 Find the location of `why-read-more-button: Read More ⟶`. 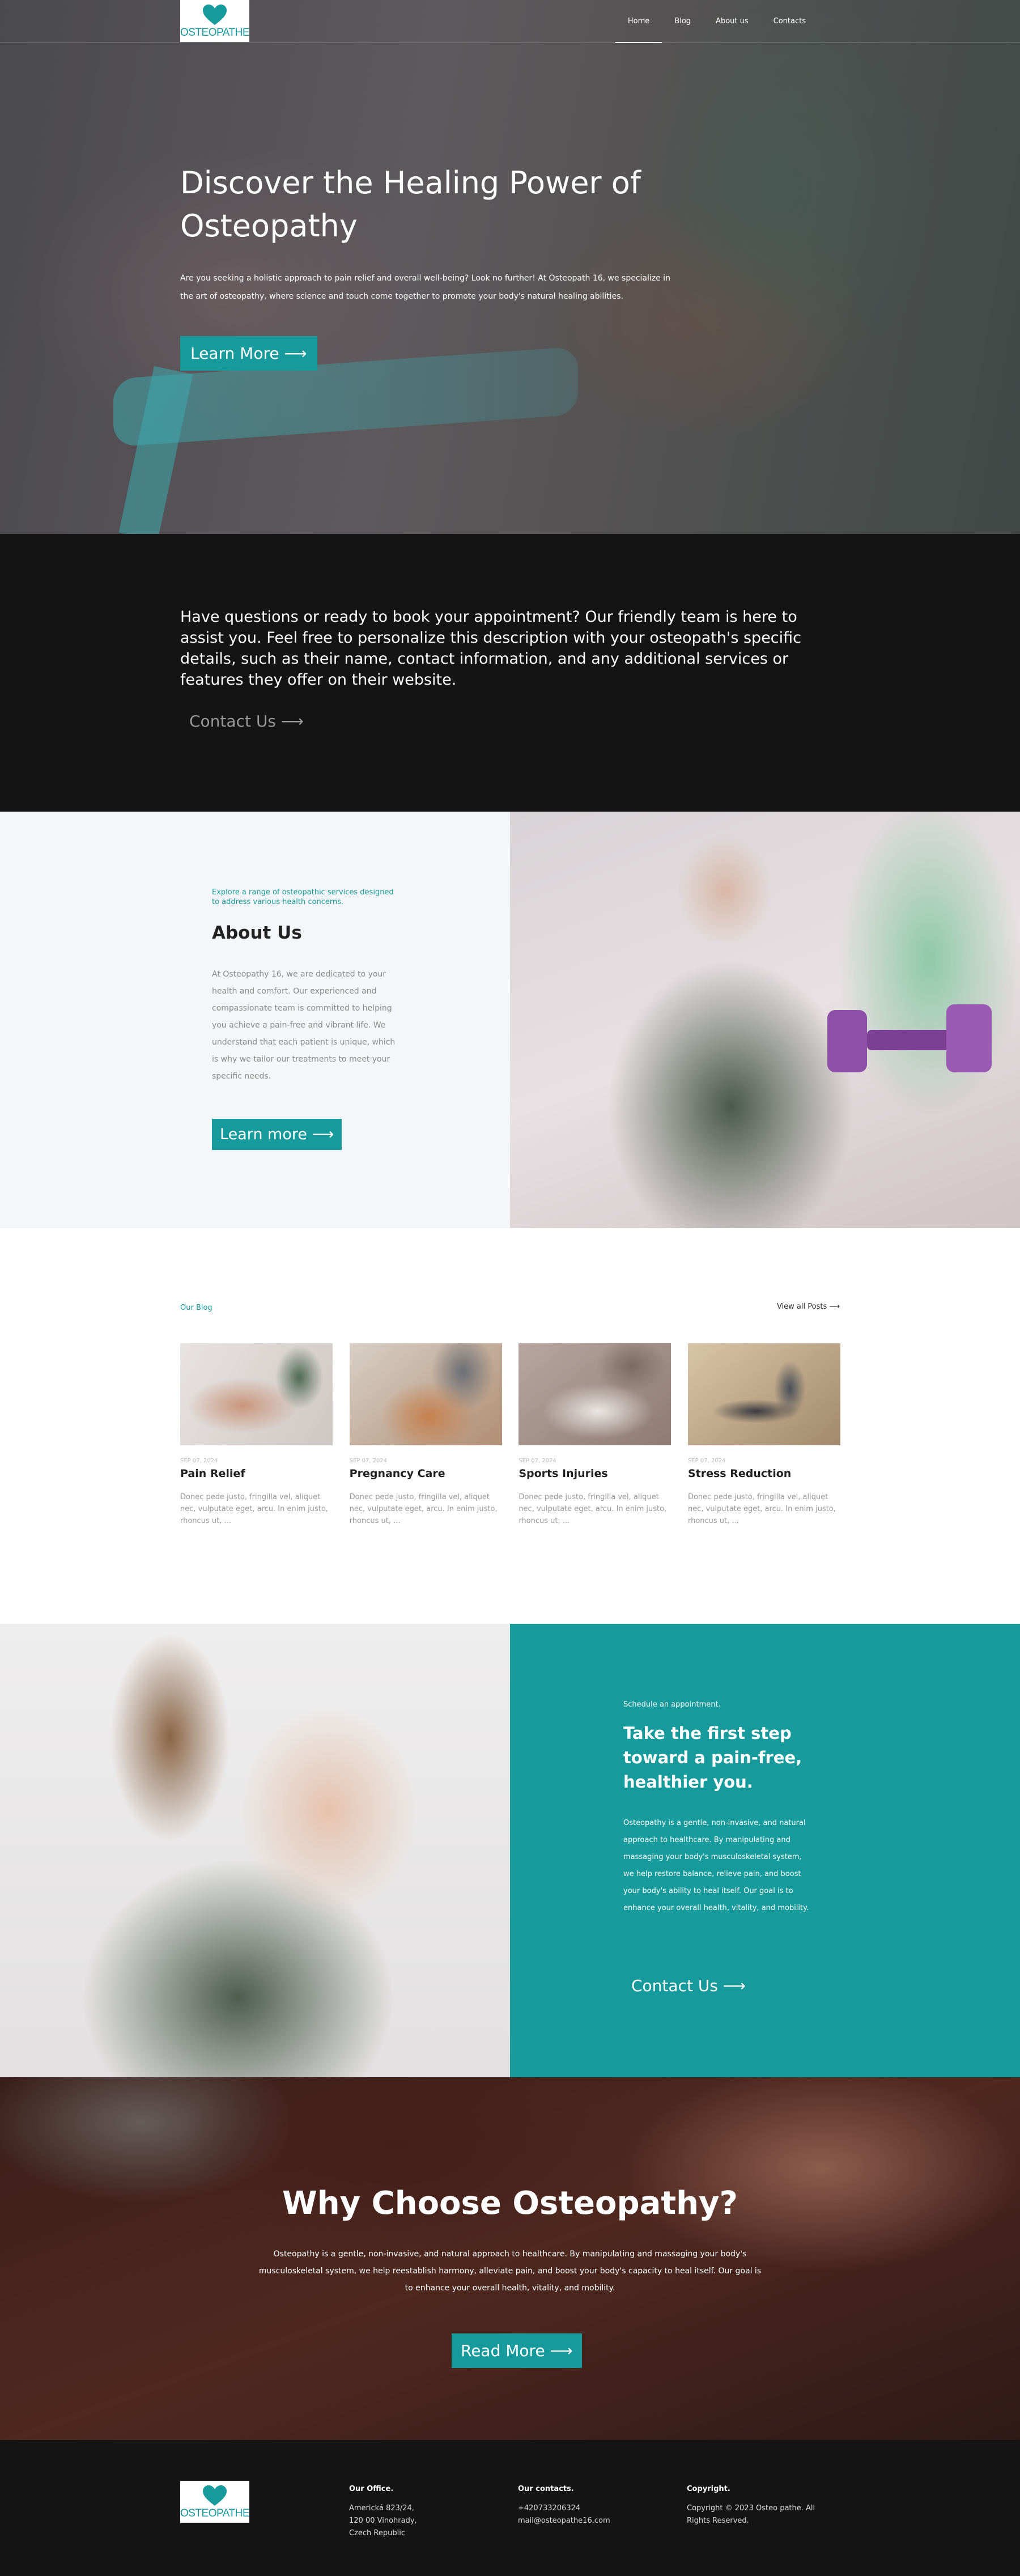

why-read-more-button: Read More ⟶ is located at coordinates (517, 2350).